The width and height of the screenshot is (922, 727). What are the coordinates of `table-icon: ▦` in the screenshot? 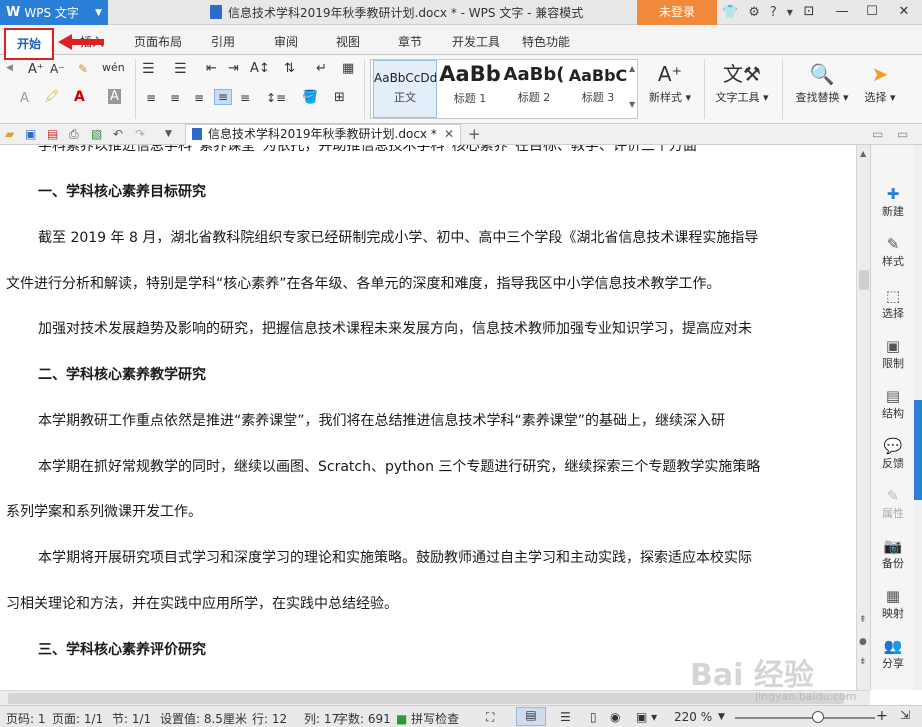 It's located at (348, 68).